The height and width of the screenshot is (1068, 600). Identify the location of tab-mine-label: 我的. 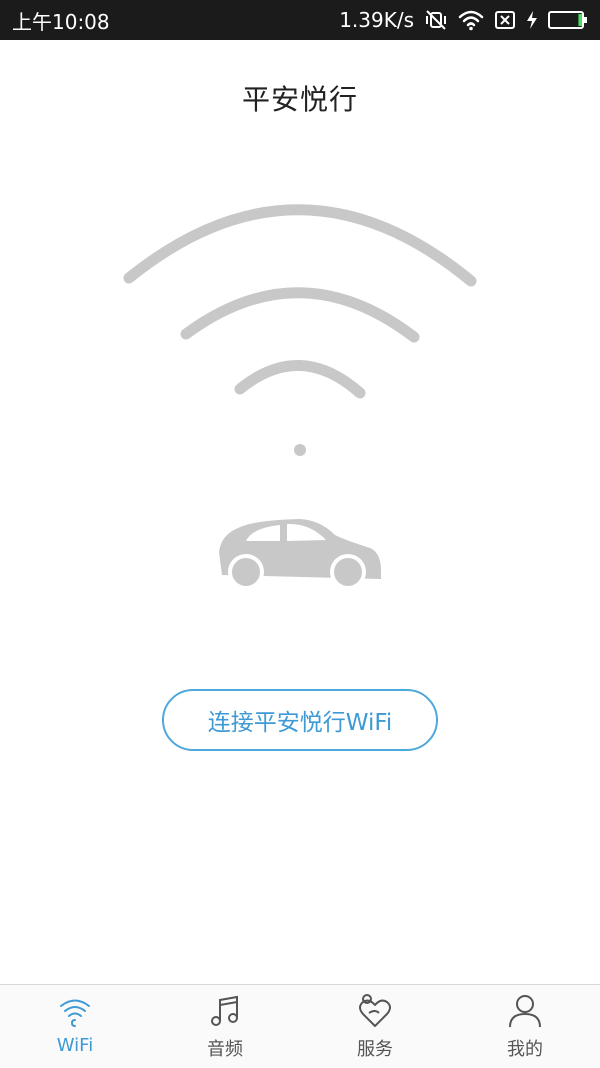
(525, 1049).